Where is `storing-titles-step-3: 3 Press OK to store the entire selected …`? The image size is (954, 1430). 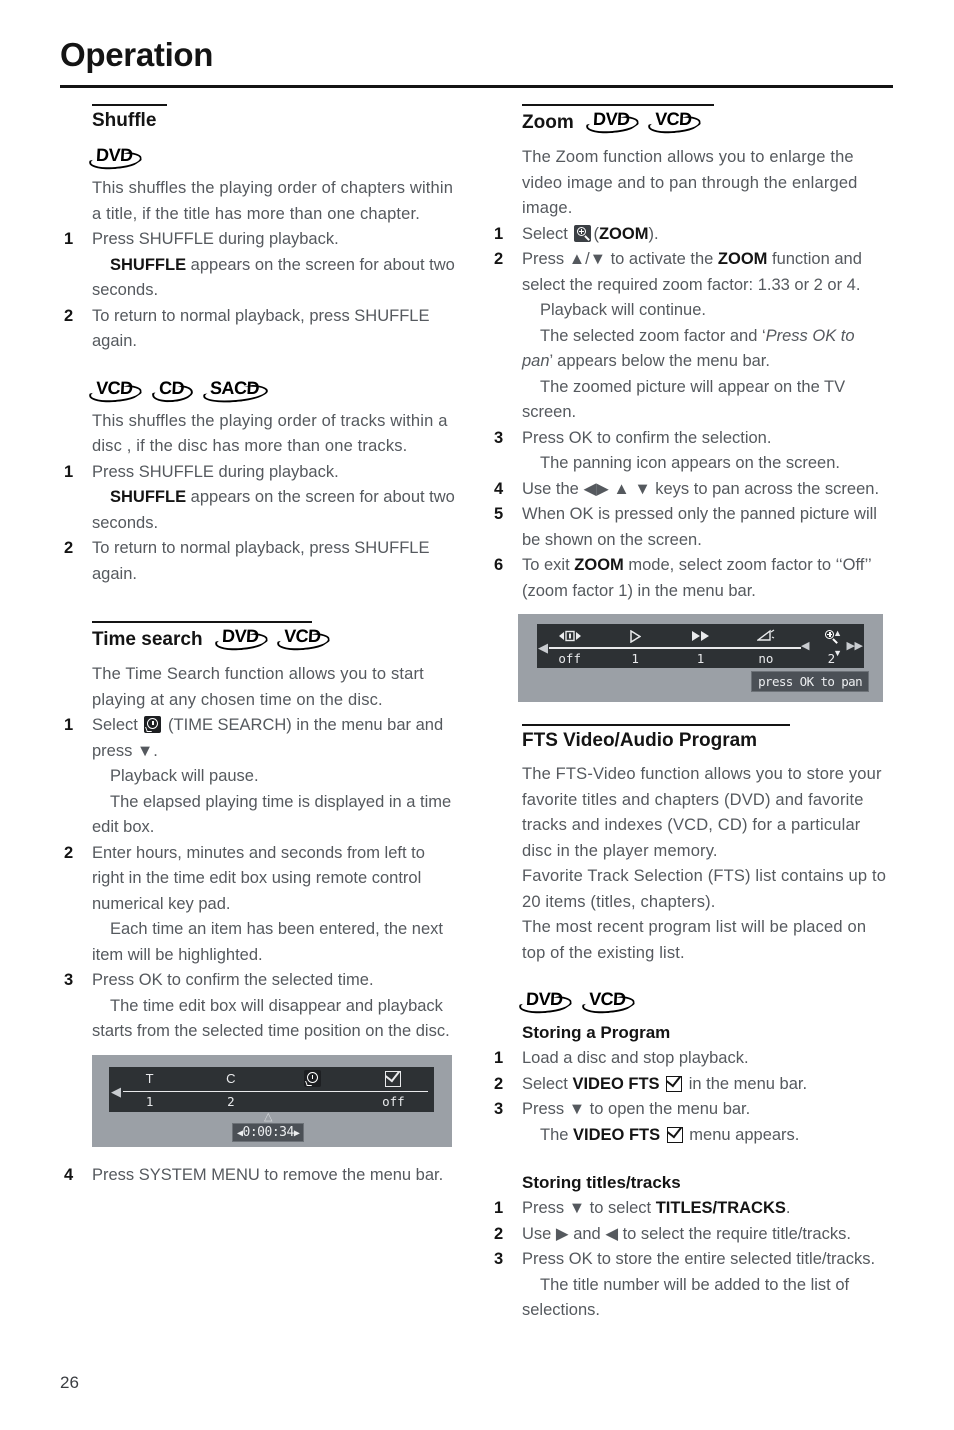
storing-titles-step-3: 3 Press OK to store the entire selected … is located at coordinates (691, 1260).